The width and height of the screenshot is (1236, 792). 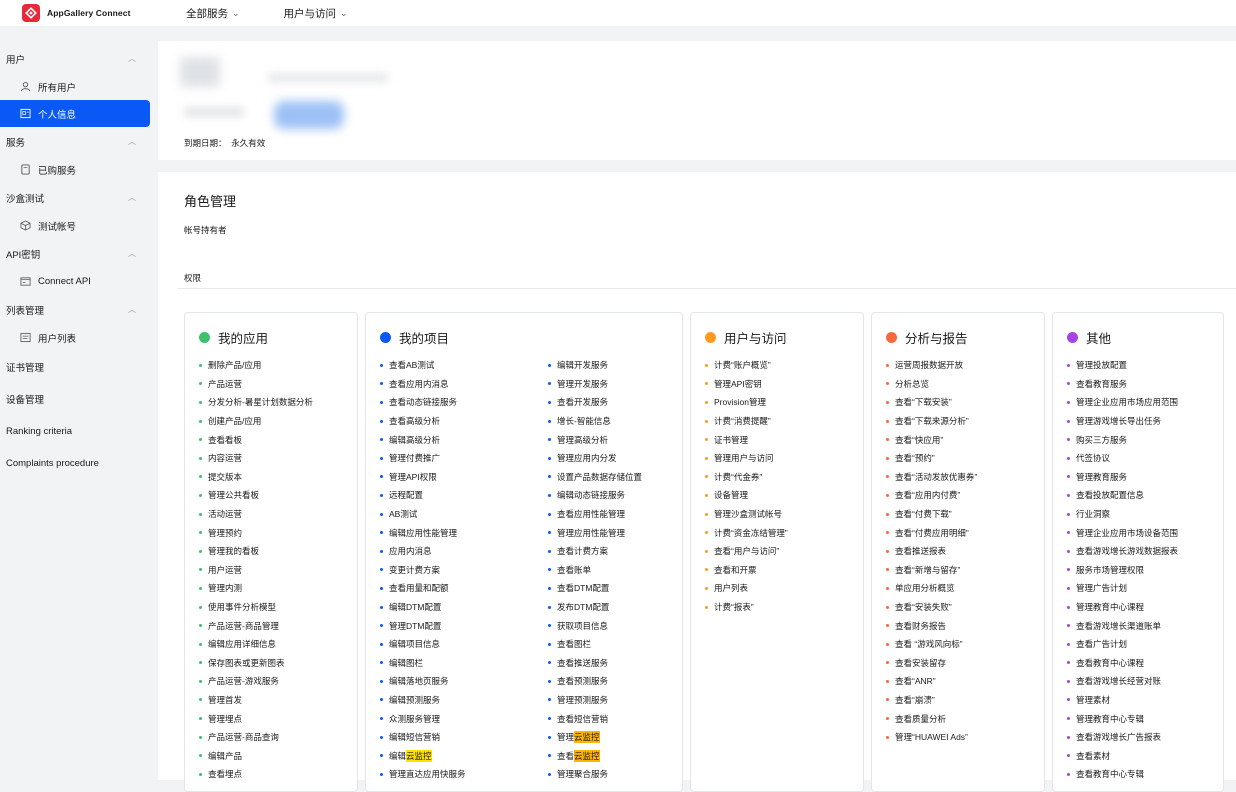 I want to click on column-title: 其他, so click(x=1099, y=338).